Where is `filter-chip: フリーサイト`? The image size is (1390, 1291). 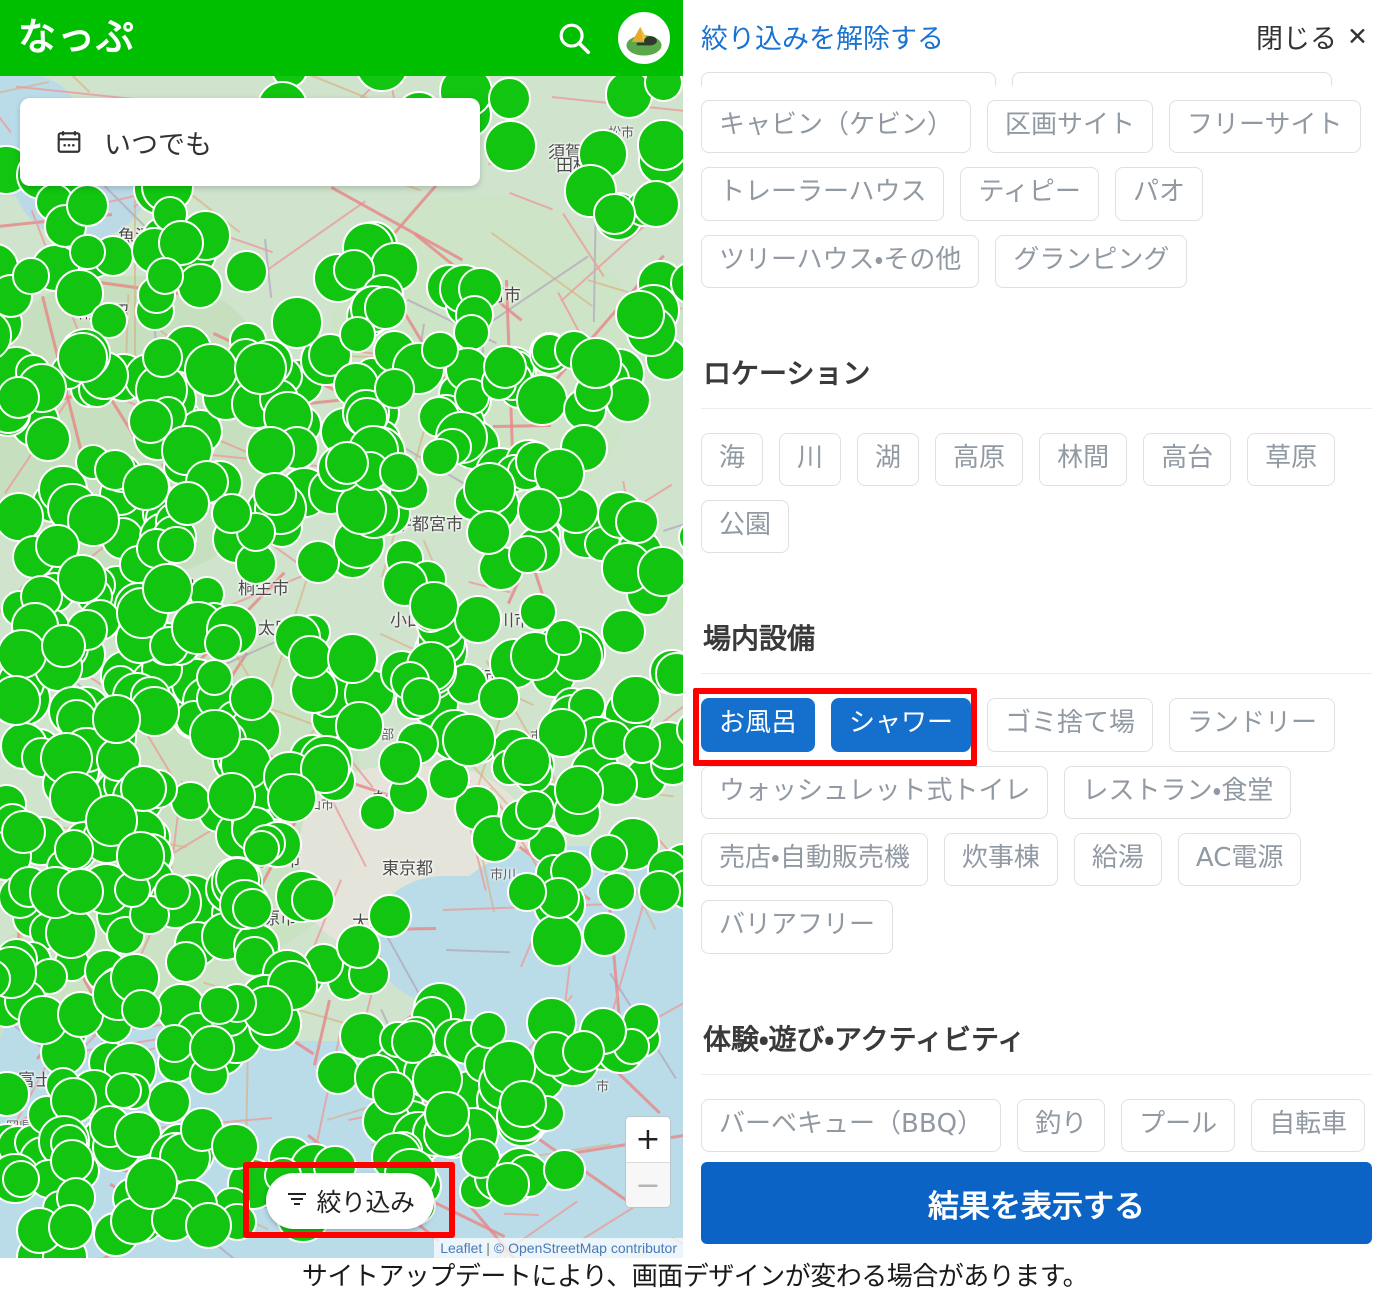
filter-chip: フリーサイト is located at coordinates (1265, 127).